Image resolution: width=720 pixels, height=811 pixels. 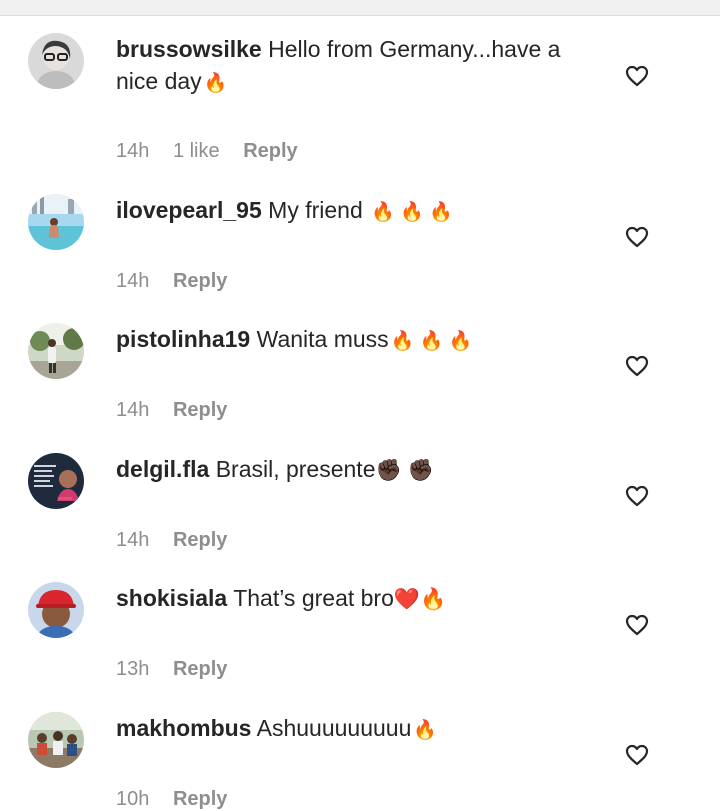 I want to click on comment-username: delgil.fla, so click(x=162, y=469).